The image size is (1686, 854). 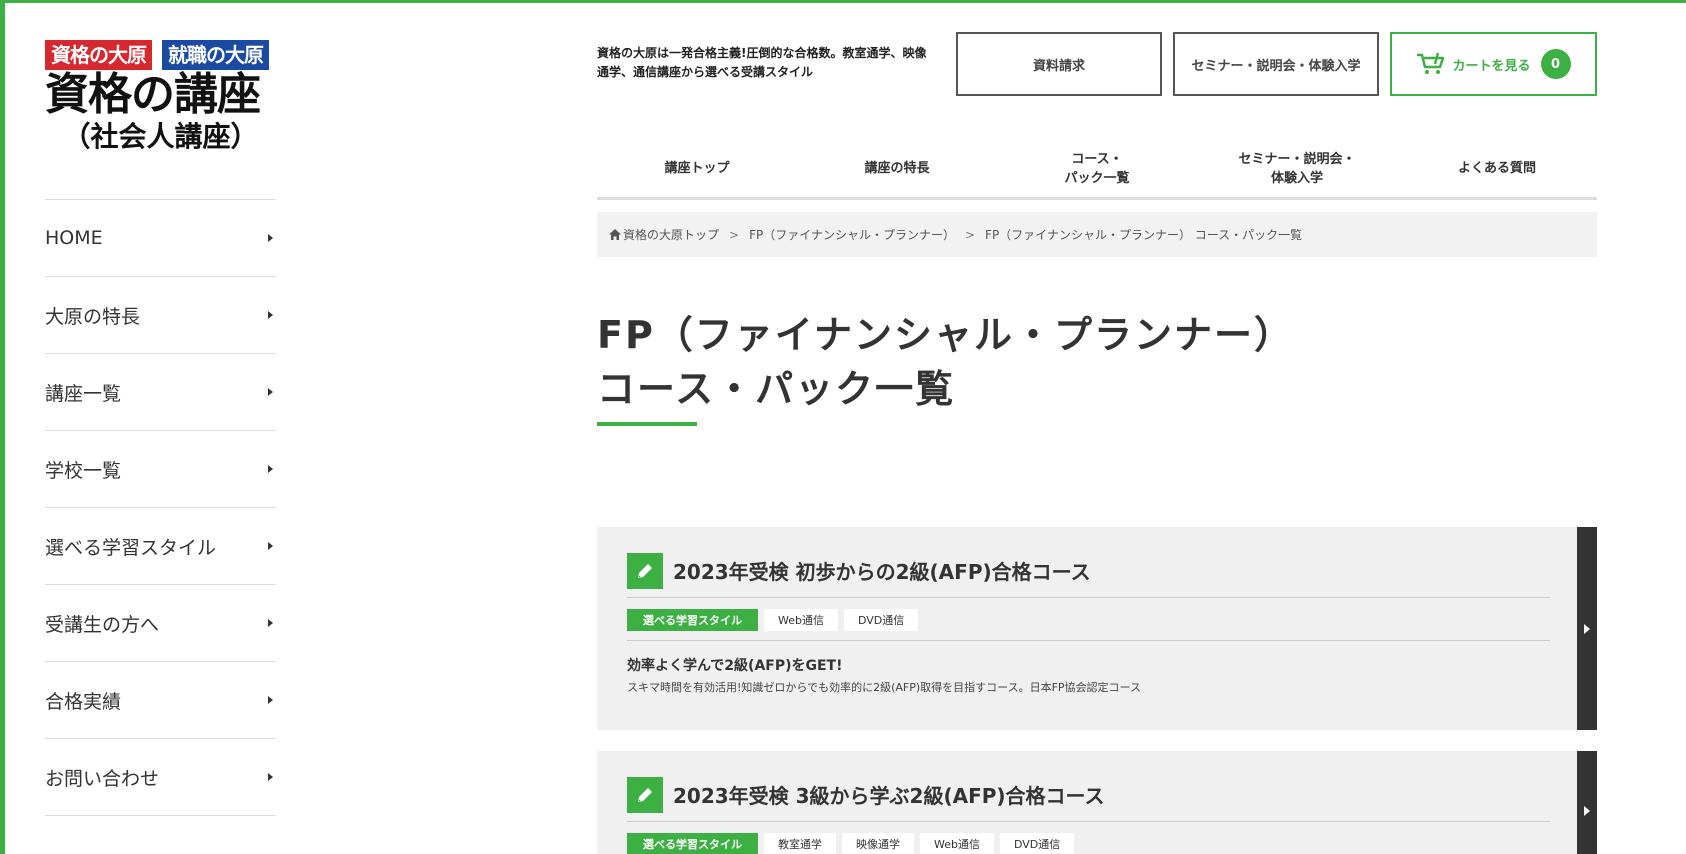 What do you see at coordinates (160, 136) in the screenshot?
I see `logo-sub-text: （社会人講座）` at bounding box center [160, 136].